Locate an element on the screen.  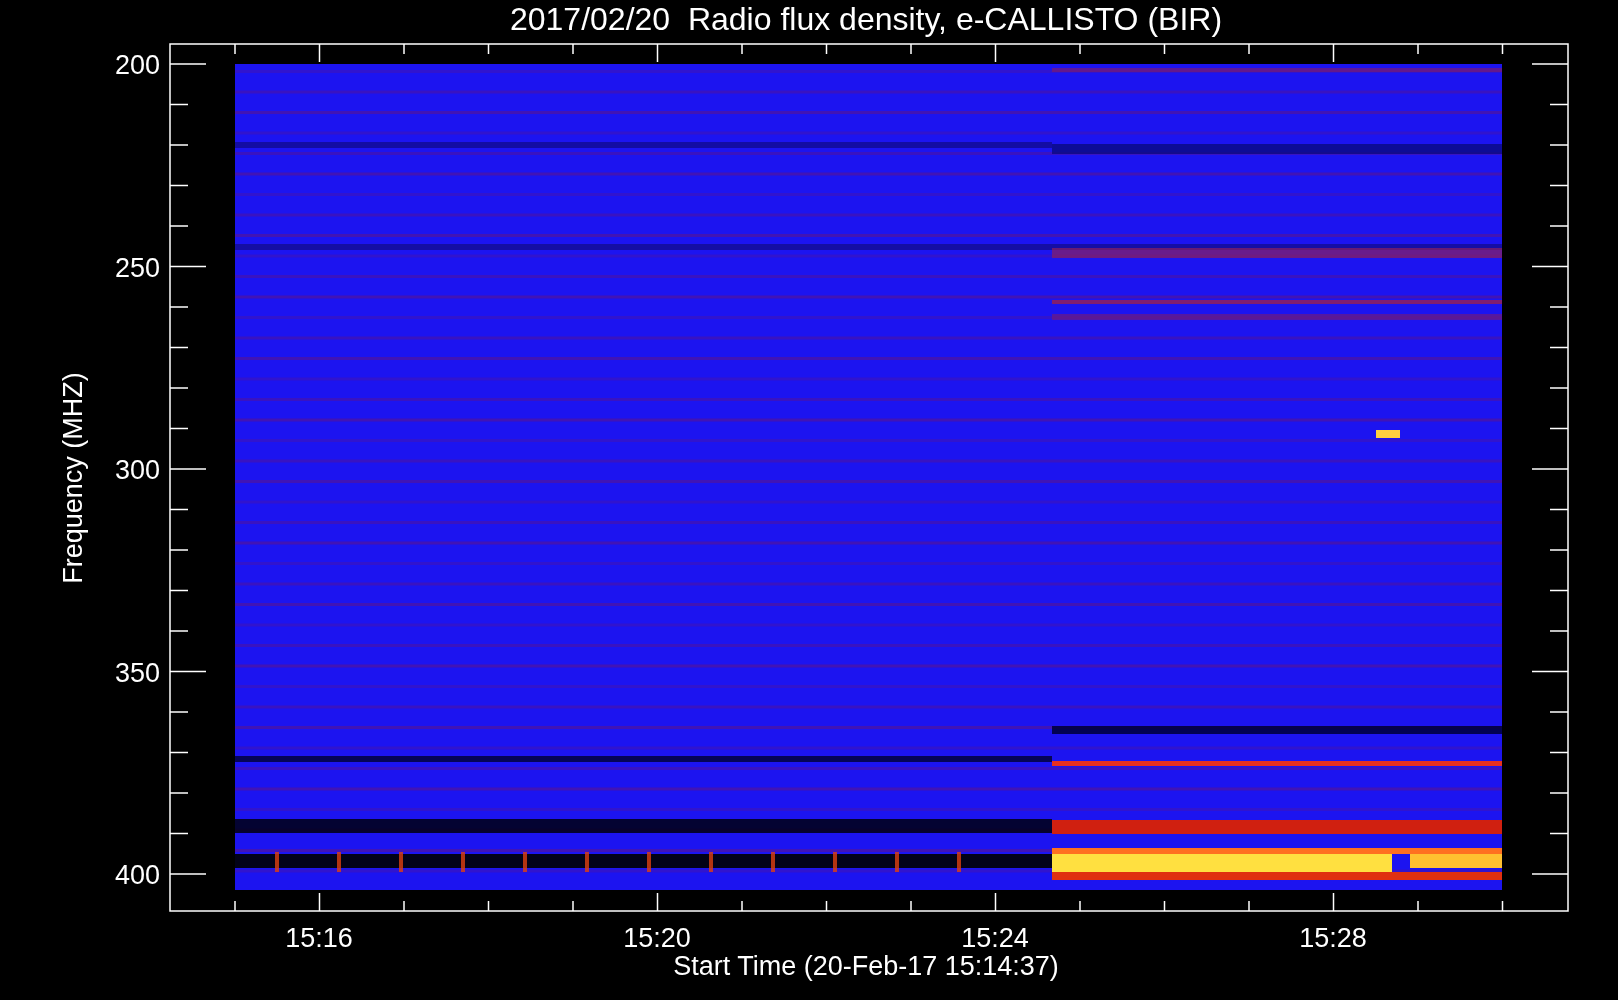
y-tick-label: 350 is located at coordinates (137, 672).